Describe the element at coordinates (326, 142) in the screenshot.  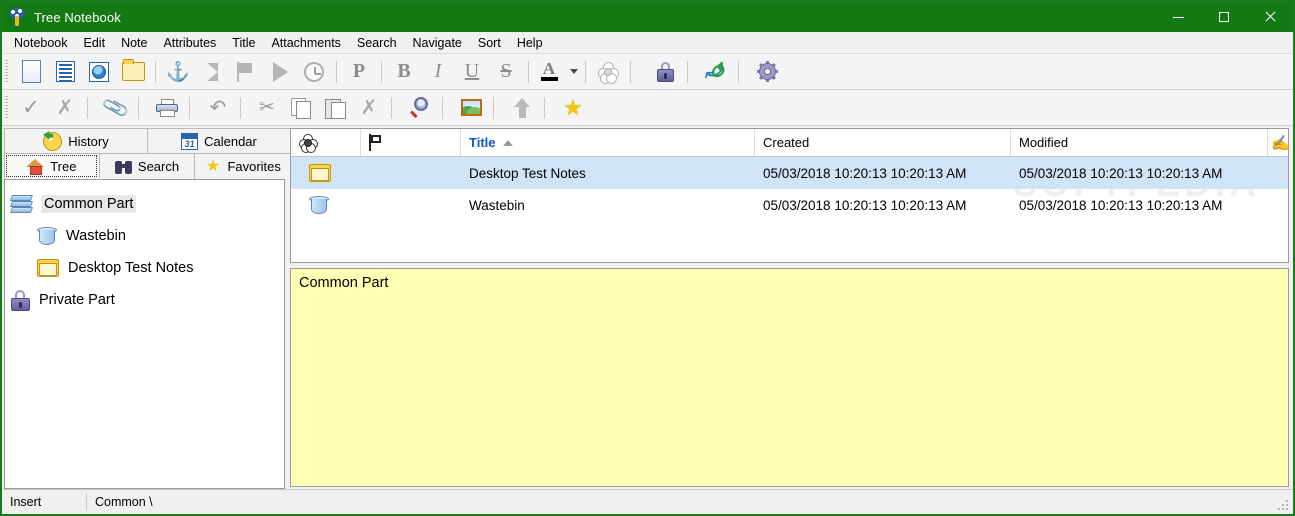
I see `column-header-flower` at that location.